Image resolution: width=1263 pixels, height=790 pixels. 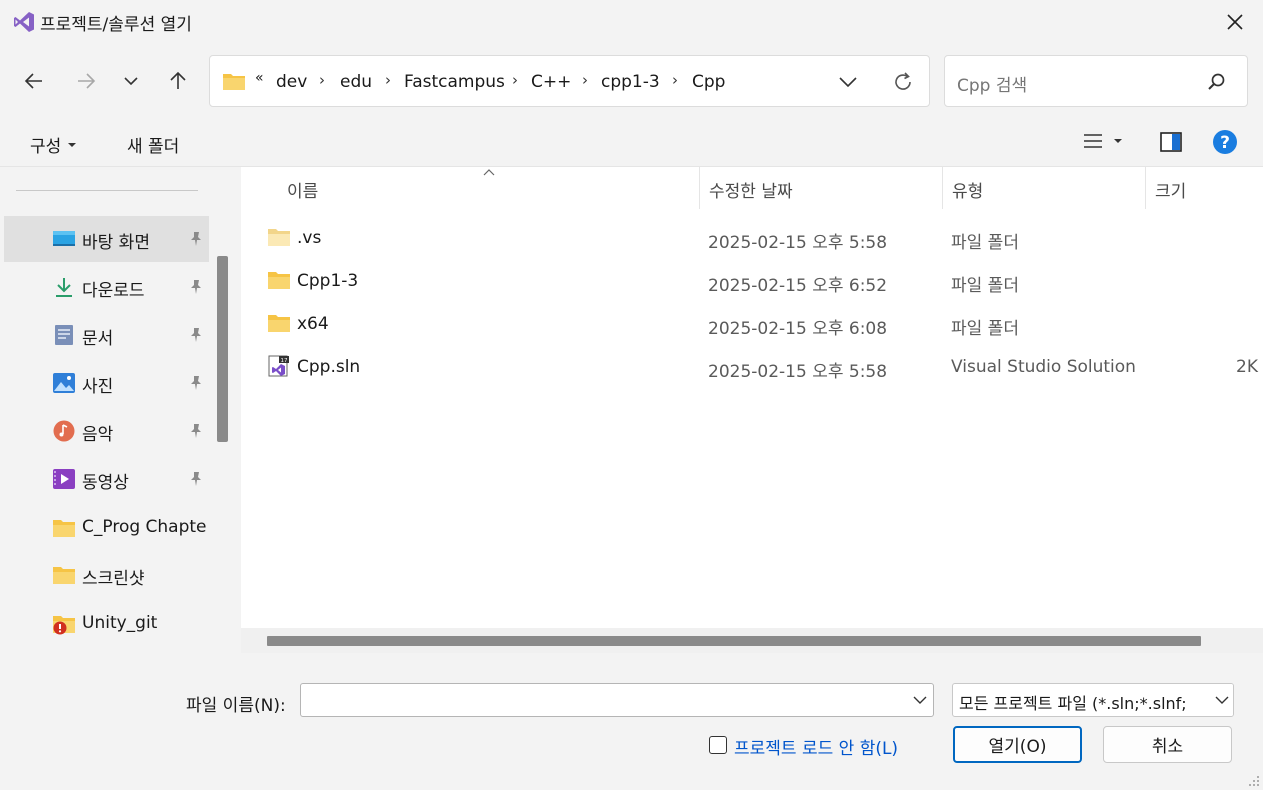 What do you see at coordinates (1254, 781) in the screenshot?
I see `resize-grip-icon` at bounding box center [1254, 781].